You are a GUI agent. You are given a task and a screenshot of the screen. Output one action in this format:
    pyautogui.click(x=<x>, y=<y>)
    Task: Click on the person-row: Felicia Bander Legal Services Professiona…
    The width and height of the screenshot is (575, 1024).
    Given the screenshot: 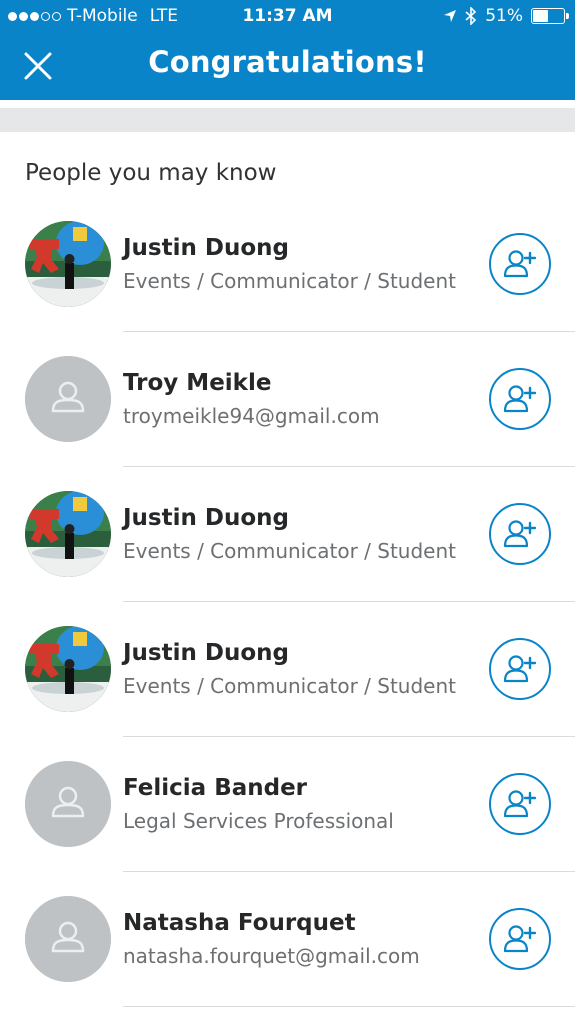 What is the action you would take?
    pyautogui.click(x=287, y=804)
    